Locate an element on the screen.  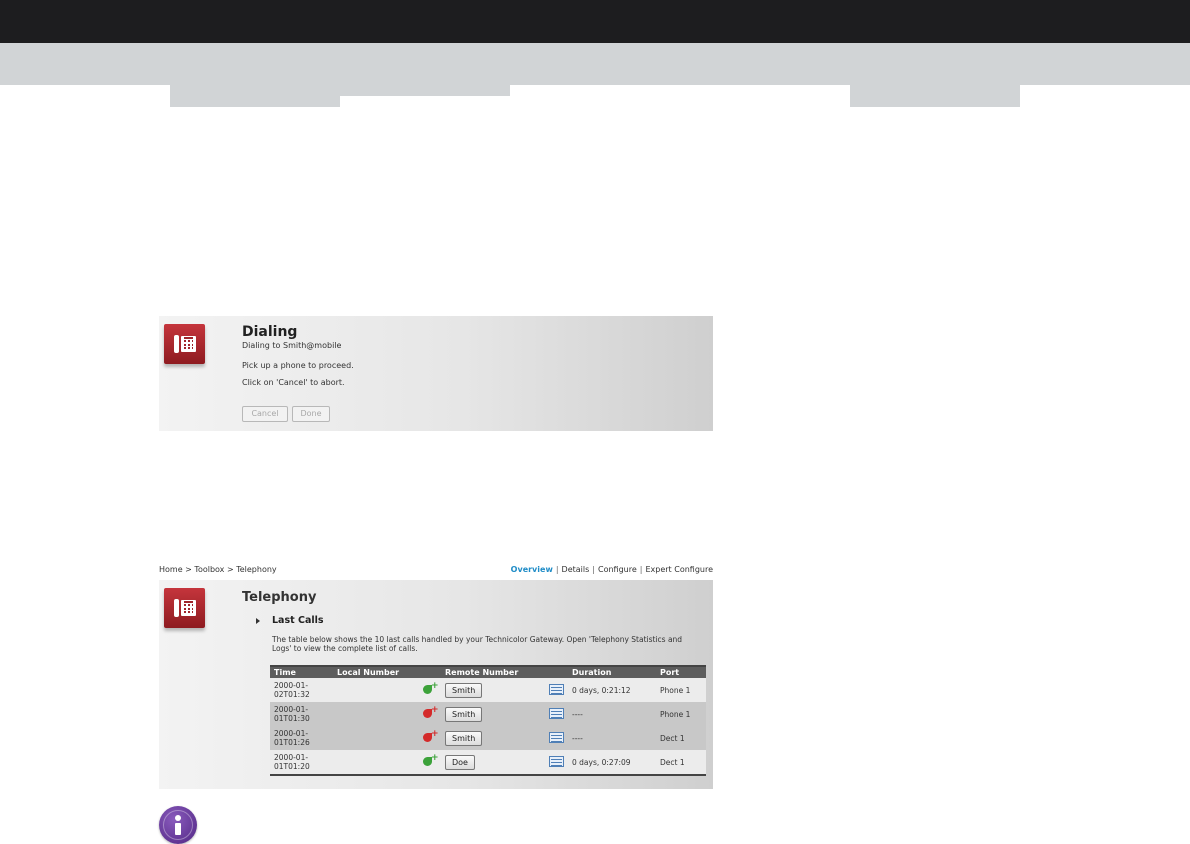
table-row: 2000-01- 01T01:30 + Smith ---- Phone 1 is located at coordinates (488, 714).